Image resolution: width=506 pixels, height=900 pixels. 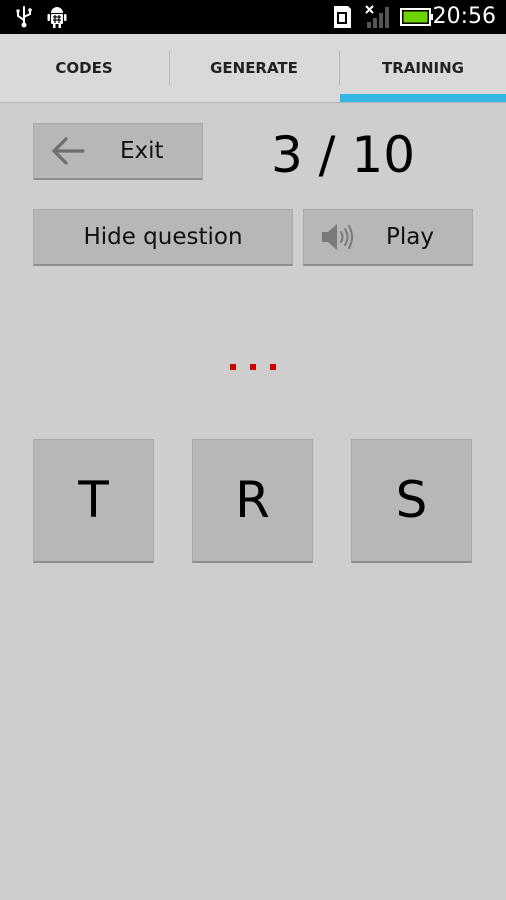 What do you see at coordinates (118, 151) in the screenshot?
I see `exit-button: Exit` at bounding box center [118, 151].